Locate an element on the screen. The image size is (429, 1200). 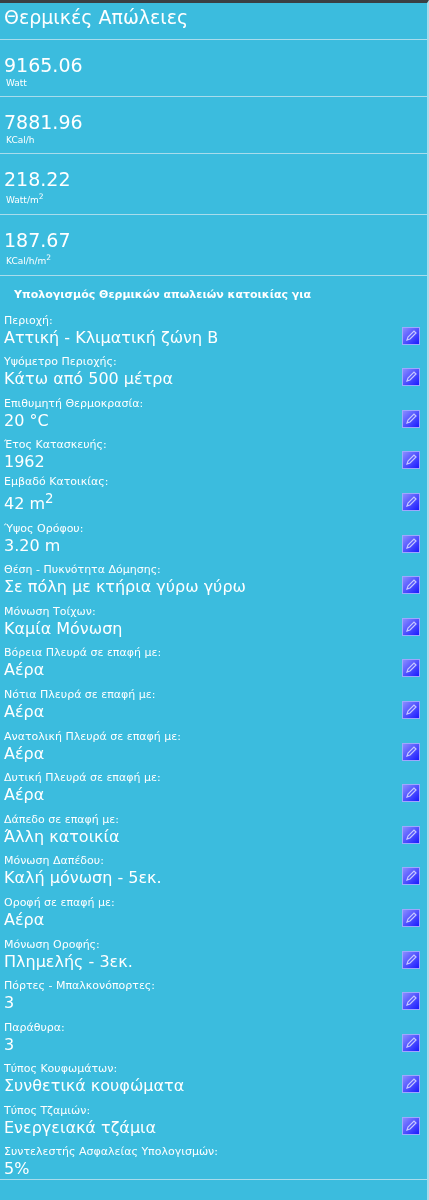
field-label: Ανατολική Πλευρά σε επαφή με: is located at coordinates (92, 736).